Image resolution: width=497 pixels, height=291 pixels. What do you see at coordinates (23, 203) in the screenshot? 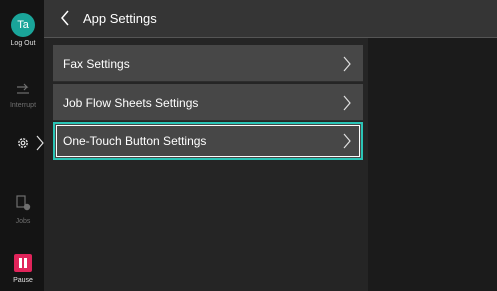
I see `jobs-icon` at bounding box center [23, 203].